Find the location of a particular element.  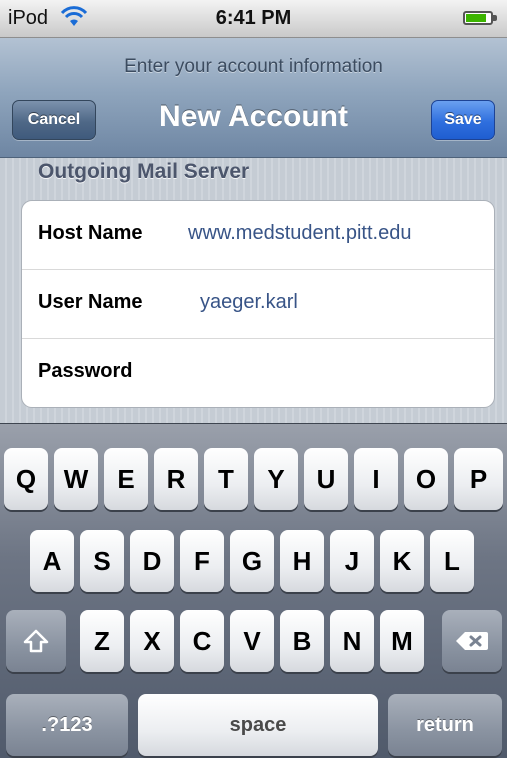

key-a: A is located at coordinates (52, 561).